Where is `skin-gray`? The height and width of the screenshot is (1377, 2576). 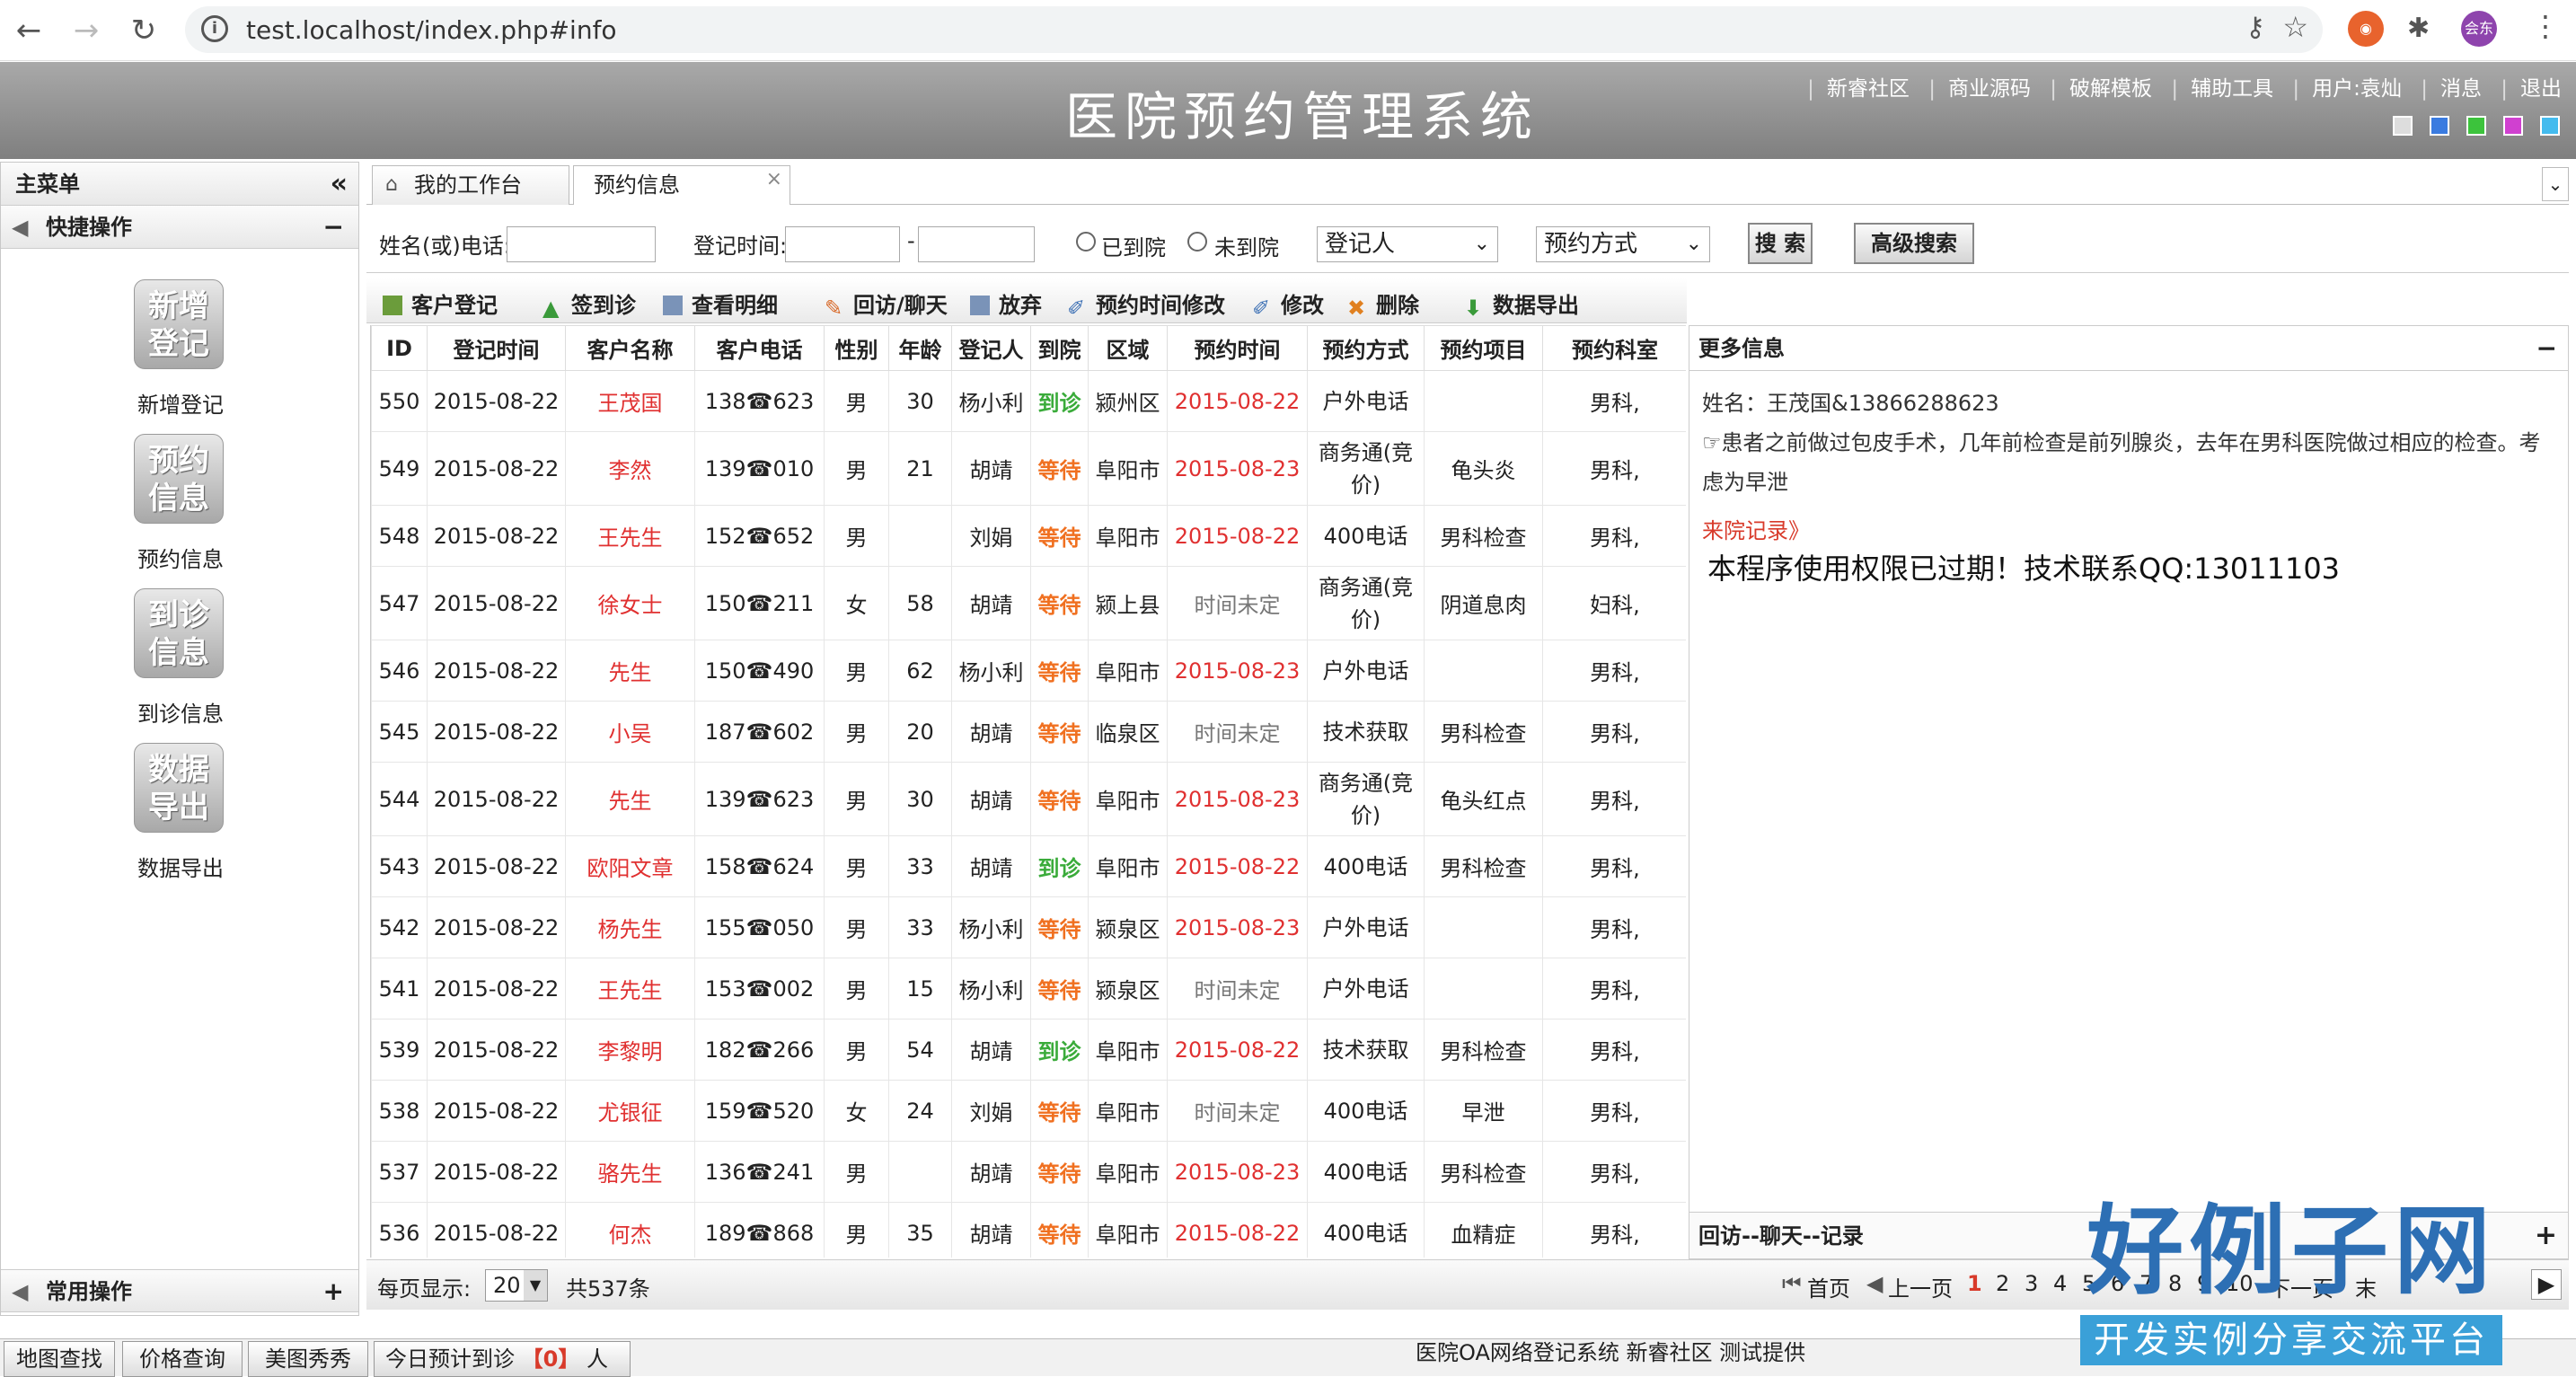
skin-gray is located at coordinates (2402, 126).